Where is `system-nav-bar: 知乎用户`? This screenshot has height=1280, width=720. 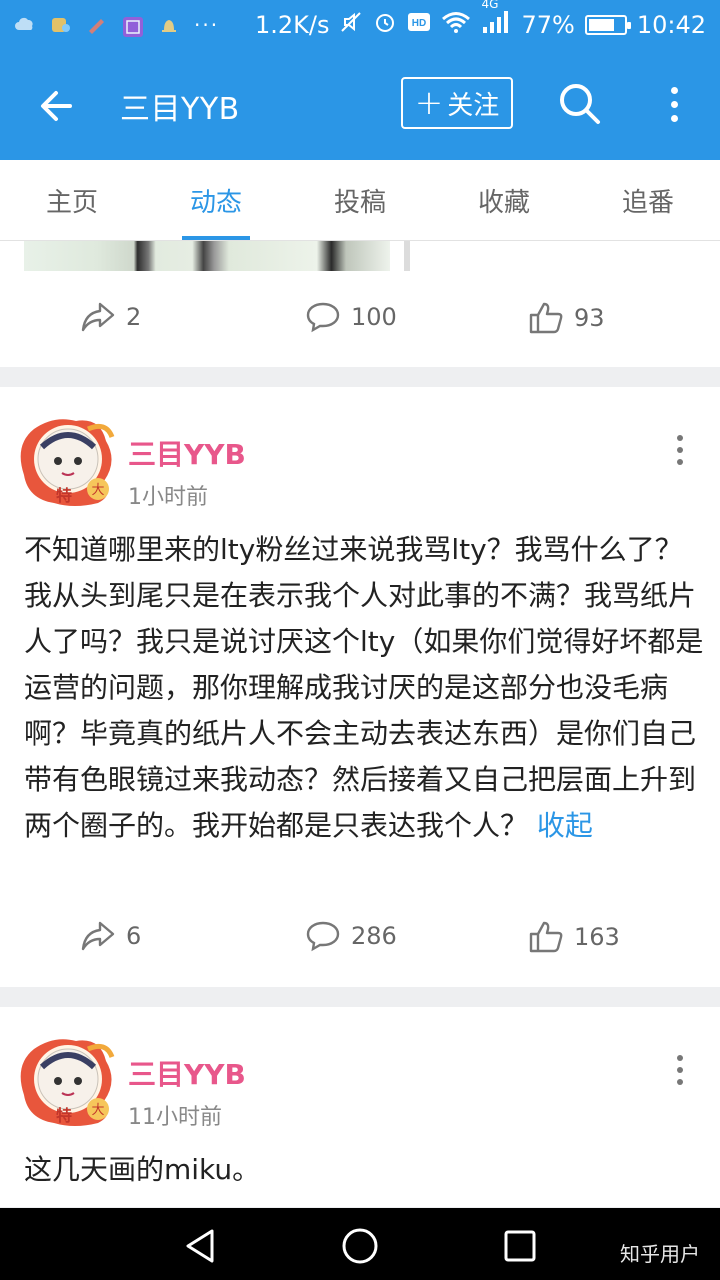
system-nav-bar: 知乎用户 is located at coordinates (360, 1244).